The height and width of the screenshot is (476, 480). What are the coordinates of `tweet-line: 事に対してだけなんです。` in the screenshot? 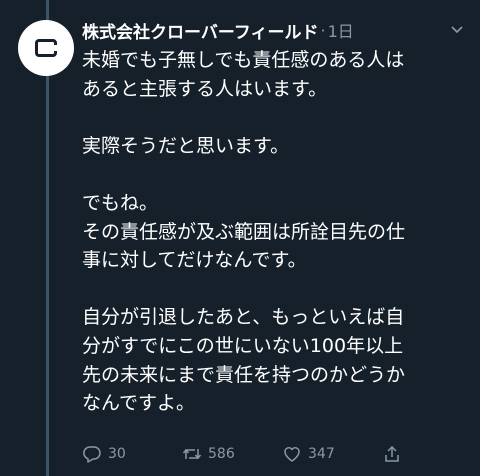 It's located at (194, 260).